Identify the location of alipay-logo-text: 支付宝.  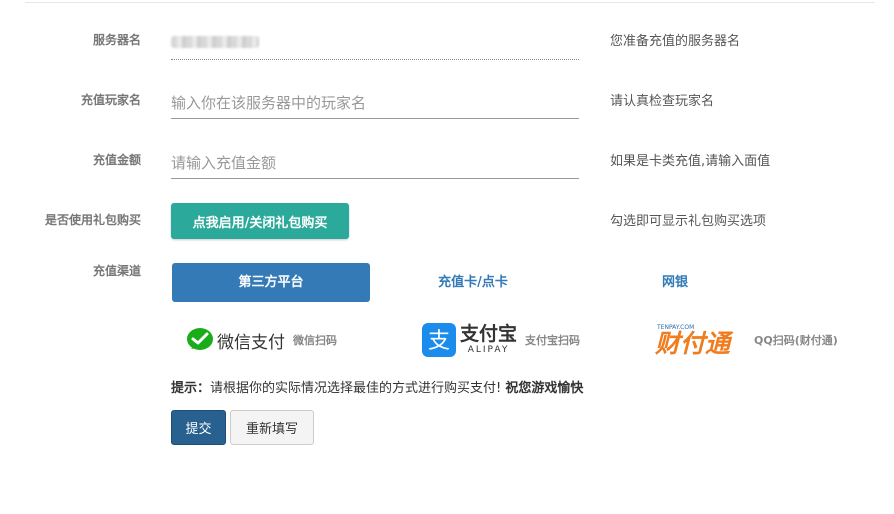
(489, 334).